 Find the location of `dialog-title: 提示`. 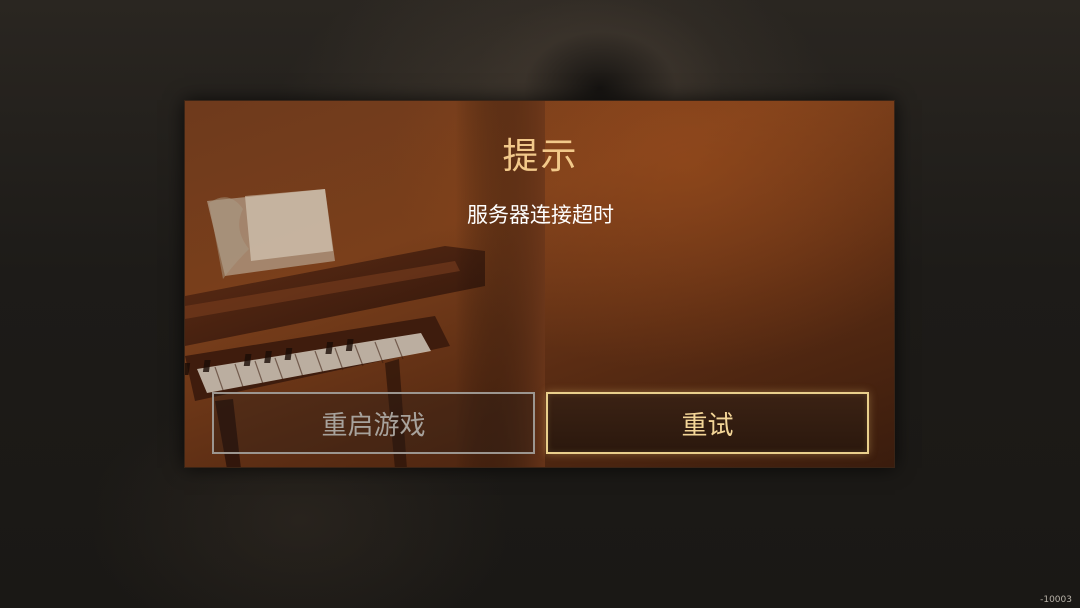

dialog-title: 提示 is located at coordinates (540, 156).